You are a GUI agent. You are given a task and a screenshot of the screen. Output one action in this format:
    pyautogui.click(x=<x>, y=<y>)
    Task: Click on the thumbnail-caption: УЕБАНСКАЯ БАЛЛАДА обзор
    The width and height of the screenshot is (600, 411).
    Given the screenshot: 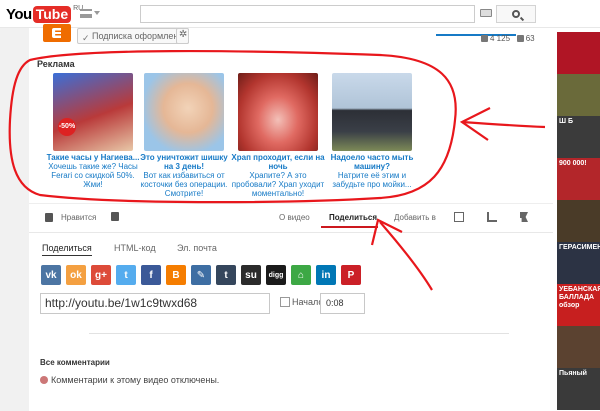 What is the action you would take?
    pyautogui.click(x=579, y=297)
    